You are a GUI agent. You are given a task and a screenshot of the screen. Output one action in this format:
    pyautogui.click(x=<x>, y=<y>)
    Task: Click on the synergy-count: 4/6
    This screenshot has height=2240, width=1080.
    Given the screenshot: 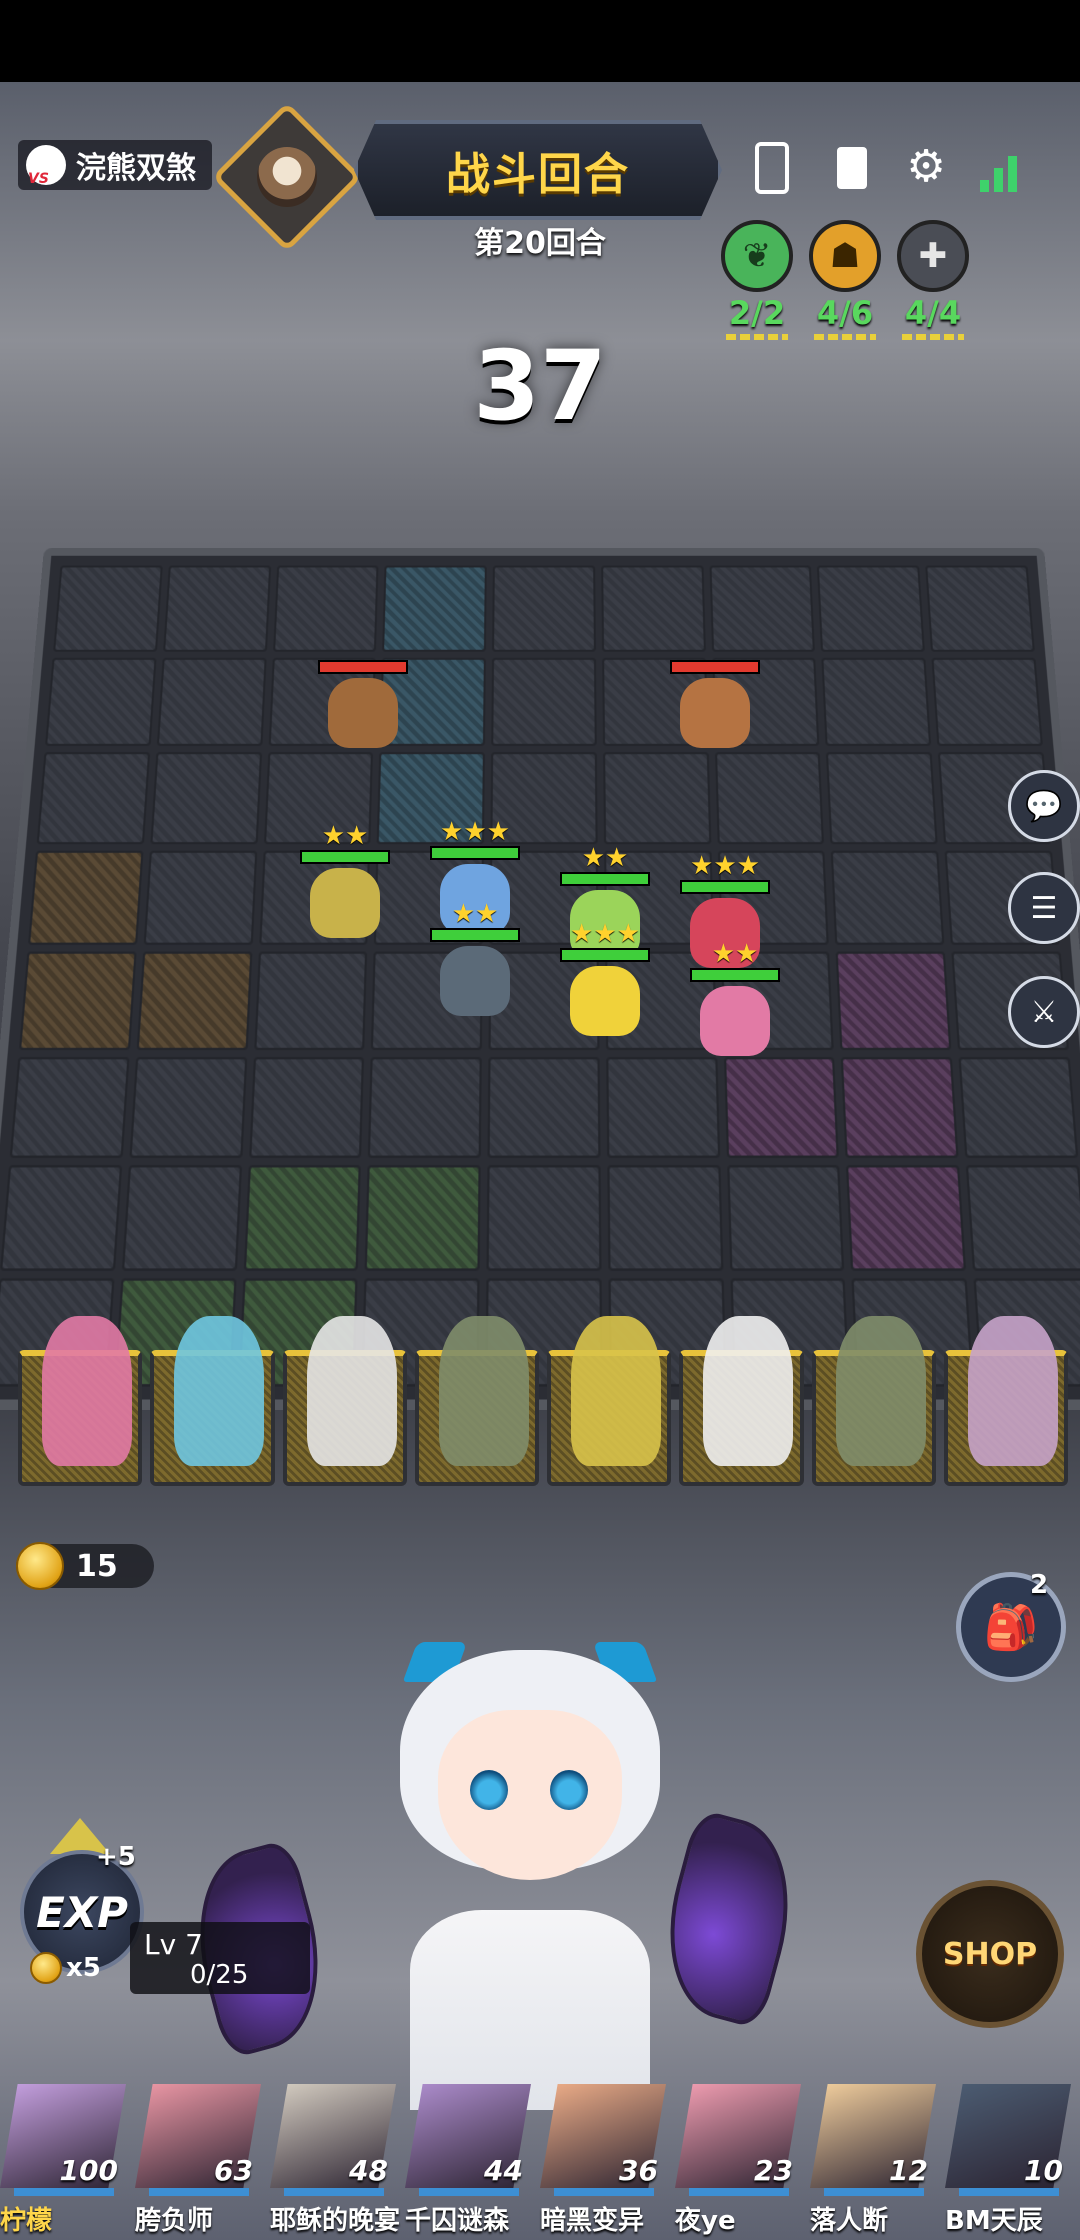 What is the action you would take?
    pyautogui.click(x=845, y=313)
    